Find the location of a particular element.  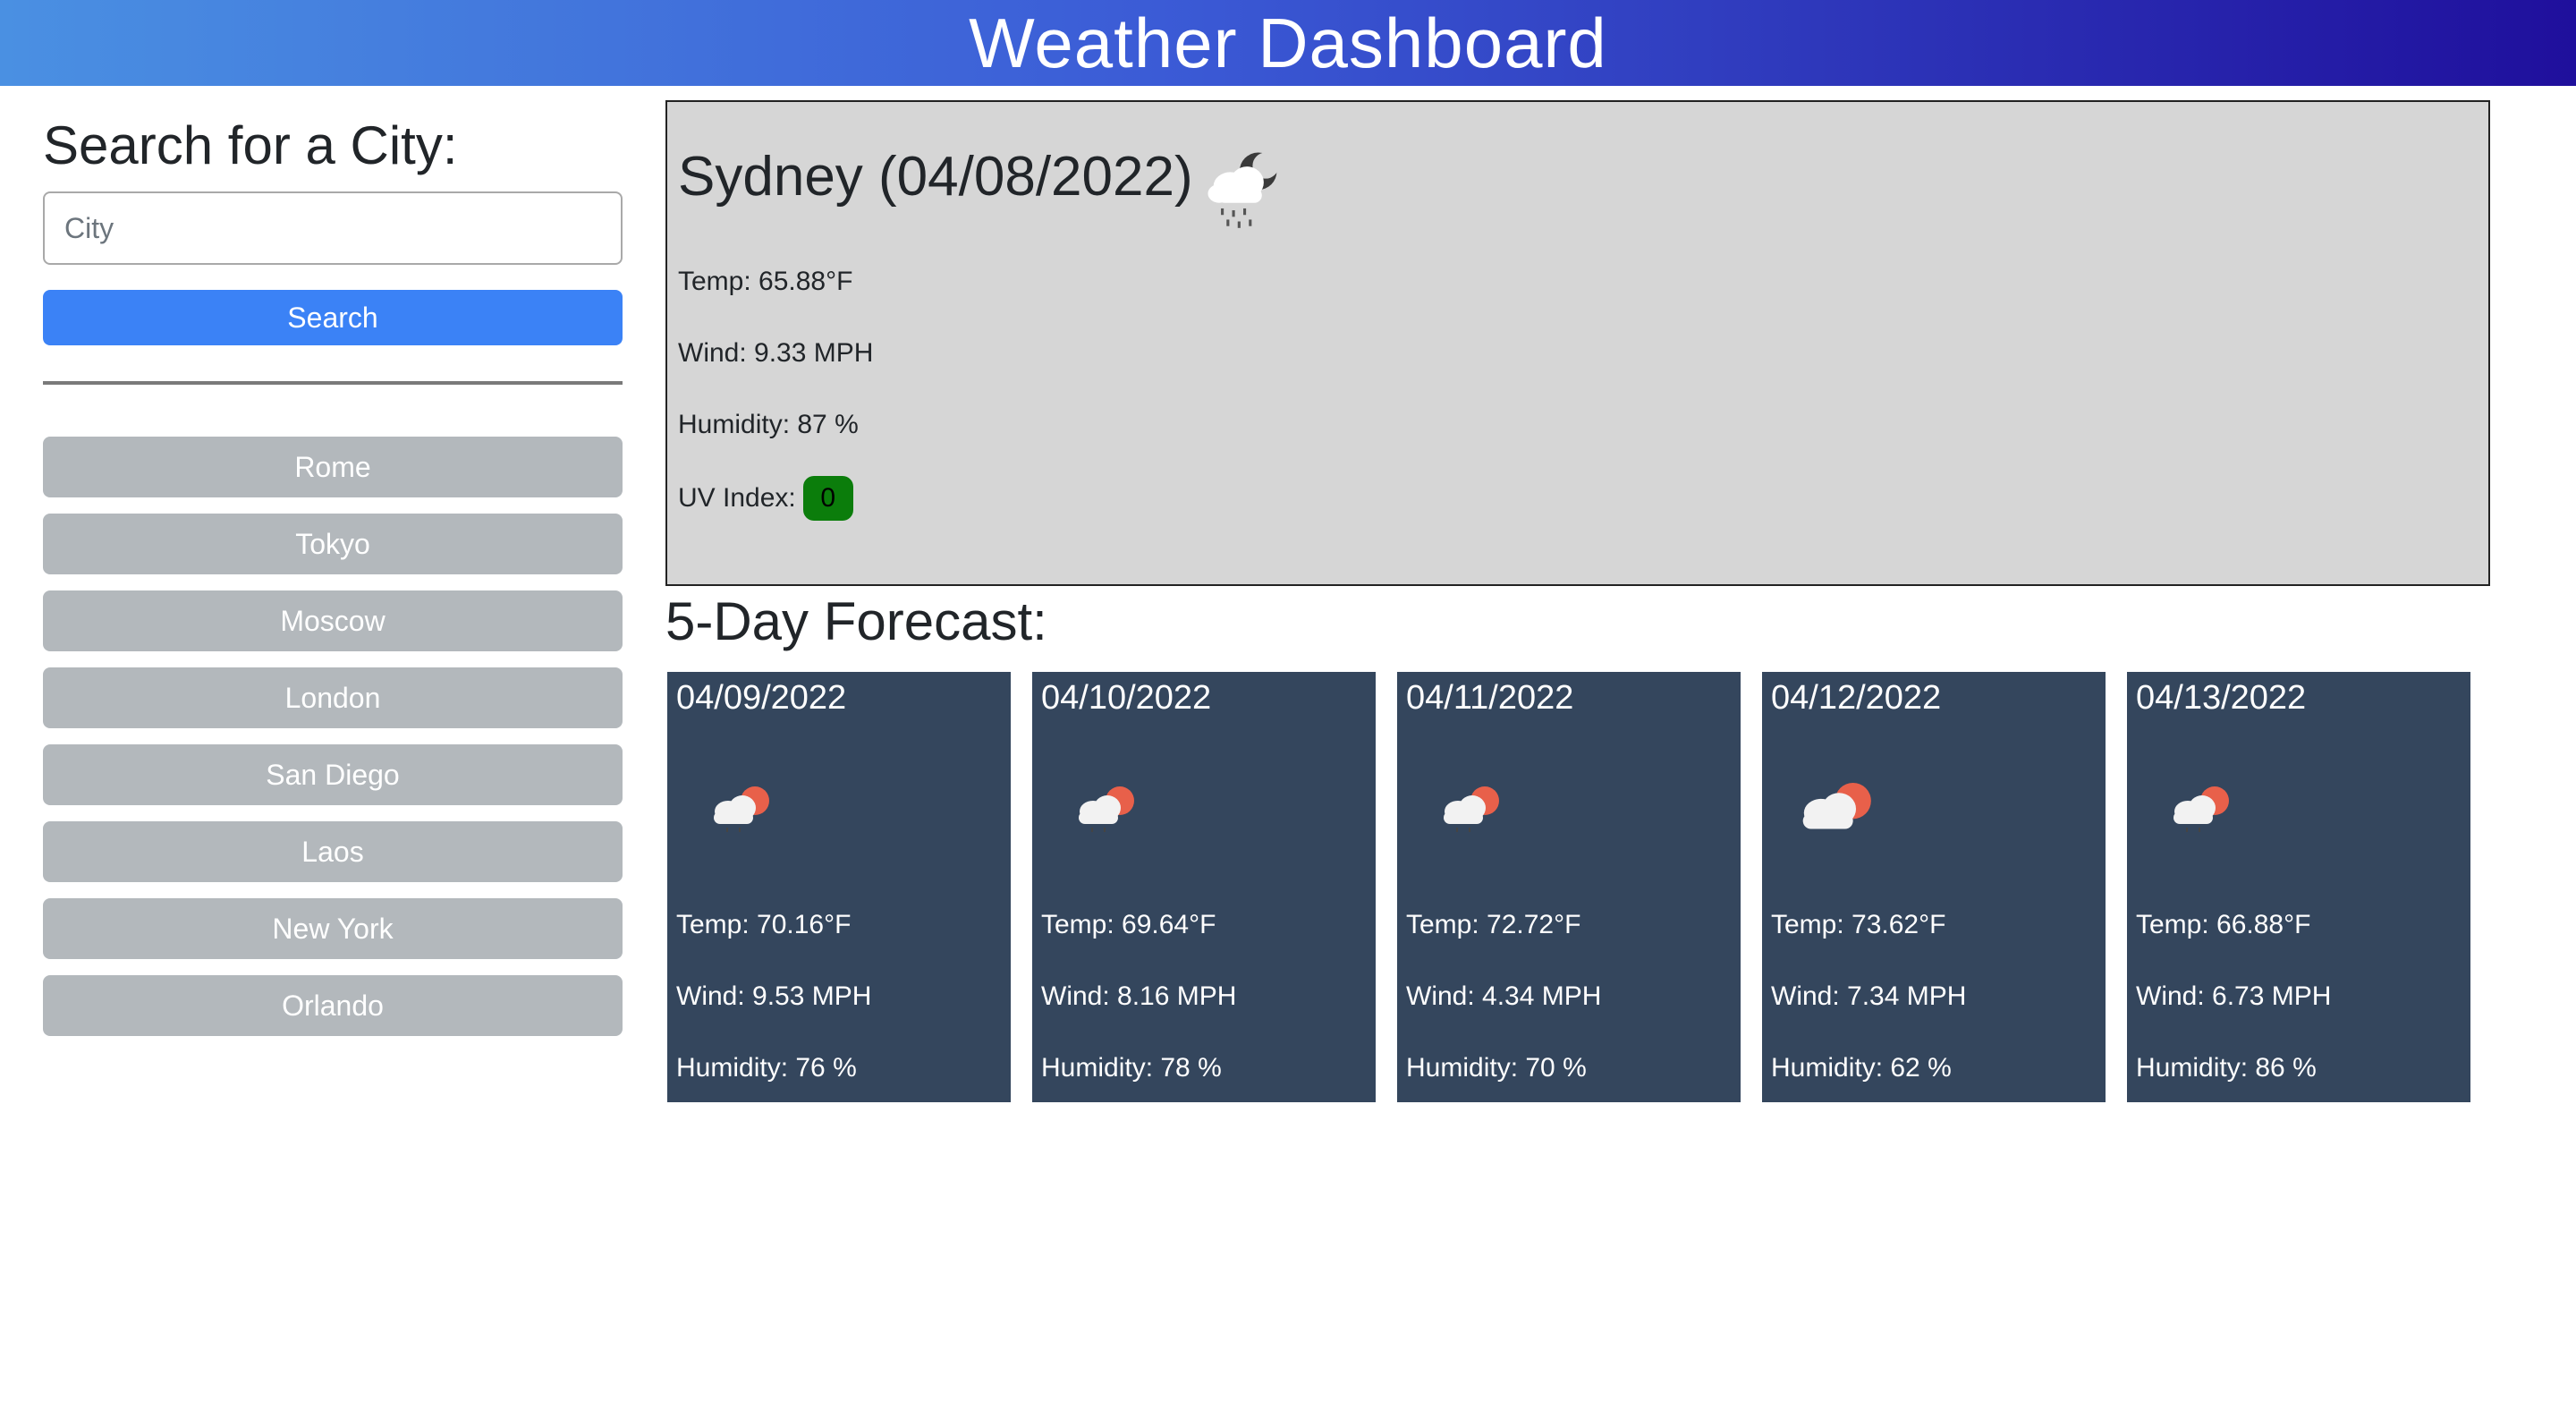

page-title: Weather Dashboard is located at coordinates (1288, 43).